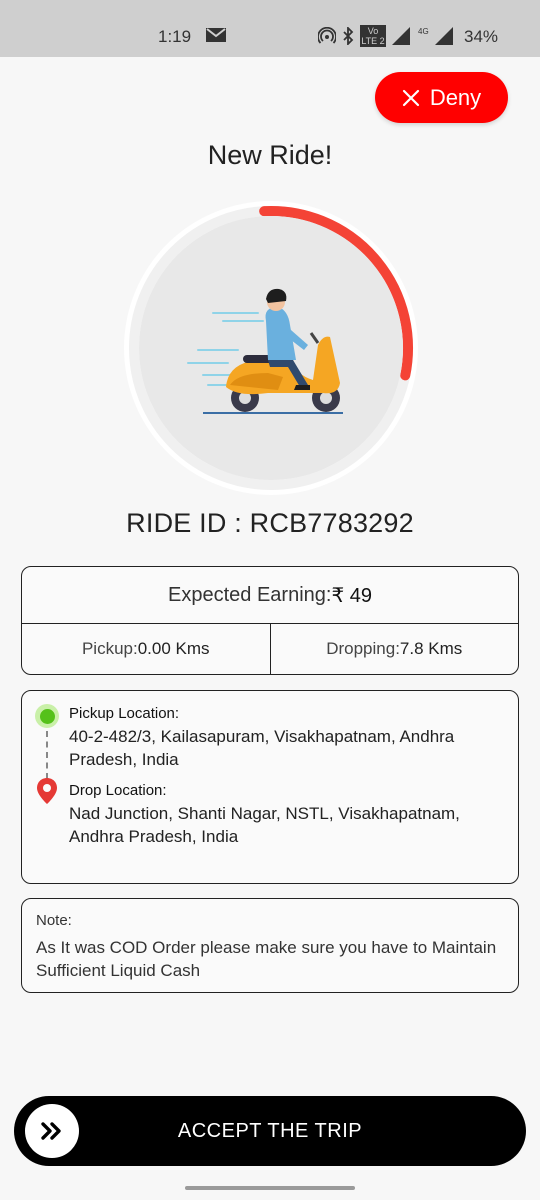 The height and width of the screenshot is (1200, 540). What do you see at coordinates (54, 920) in the screenshot?
I see `note-label: Note:` at bounding box center [54, 920].